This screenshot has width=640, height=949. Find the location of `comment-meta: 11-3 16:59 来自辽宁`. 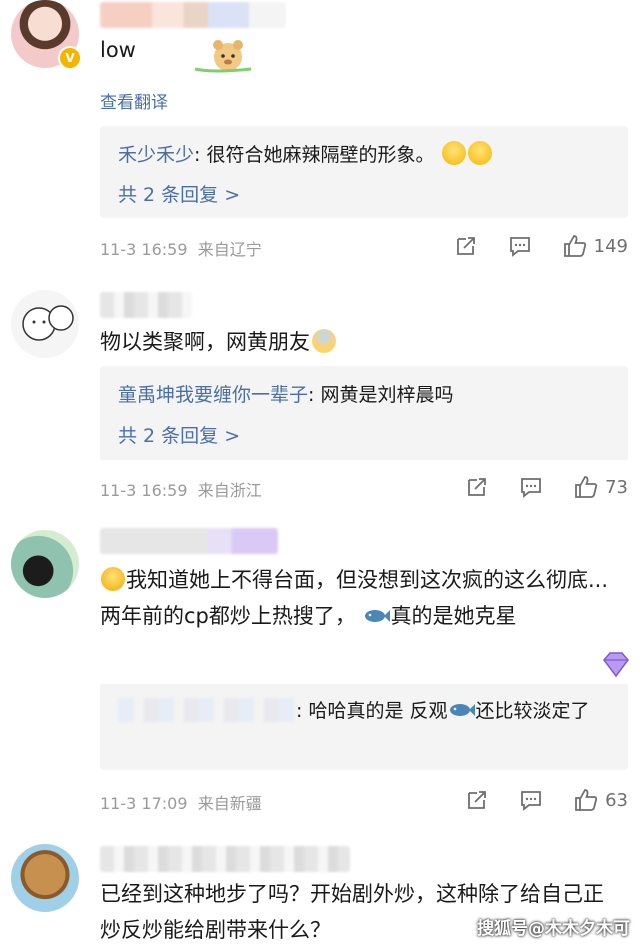

comment-meta: 11-3 16:59 来自辽宁 is located at coordinates (181, 248).